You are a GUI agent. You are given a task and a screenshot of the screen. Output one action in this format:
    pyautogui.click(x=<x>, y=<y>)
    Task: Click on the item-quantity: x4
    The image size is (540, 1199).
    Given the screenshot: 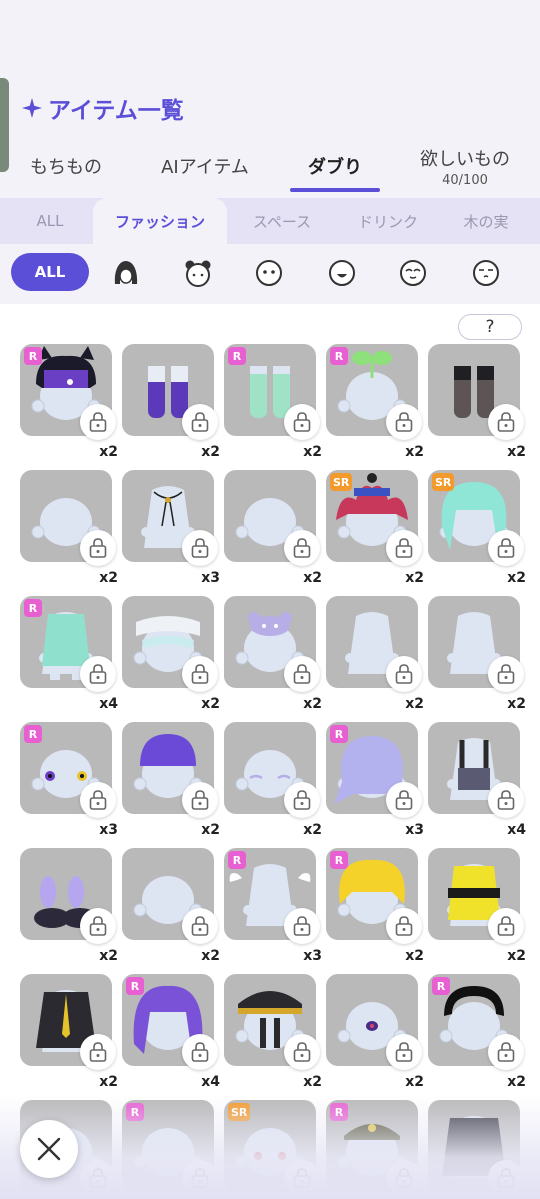 What is the action you would take?
    pyautogui.click(x=210, y=1082)
    